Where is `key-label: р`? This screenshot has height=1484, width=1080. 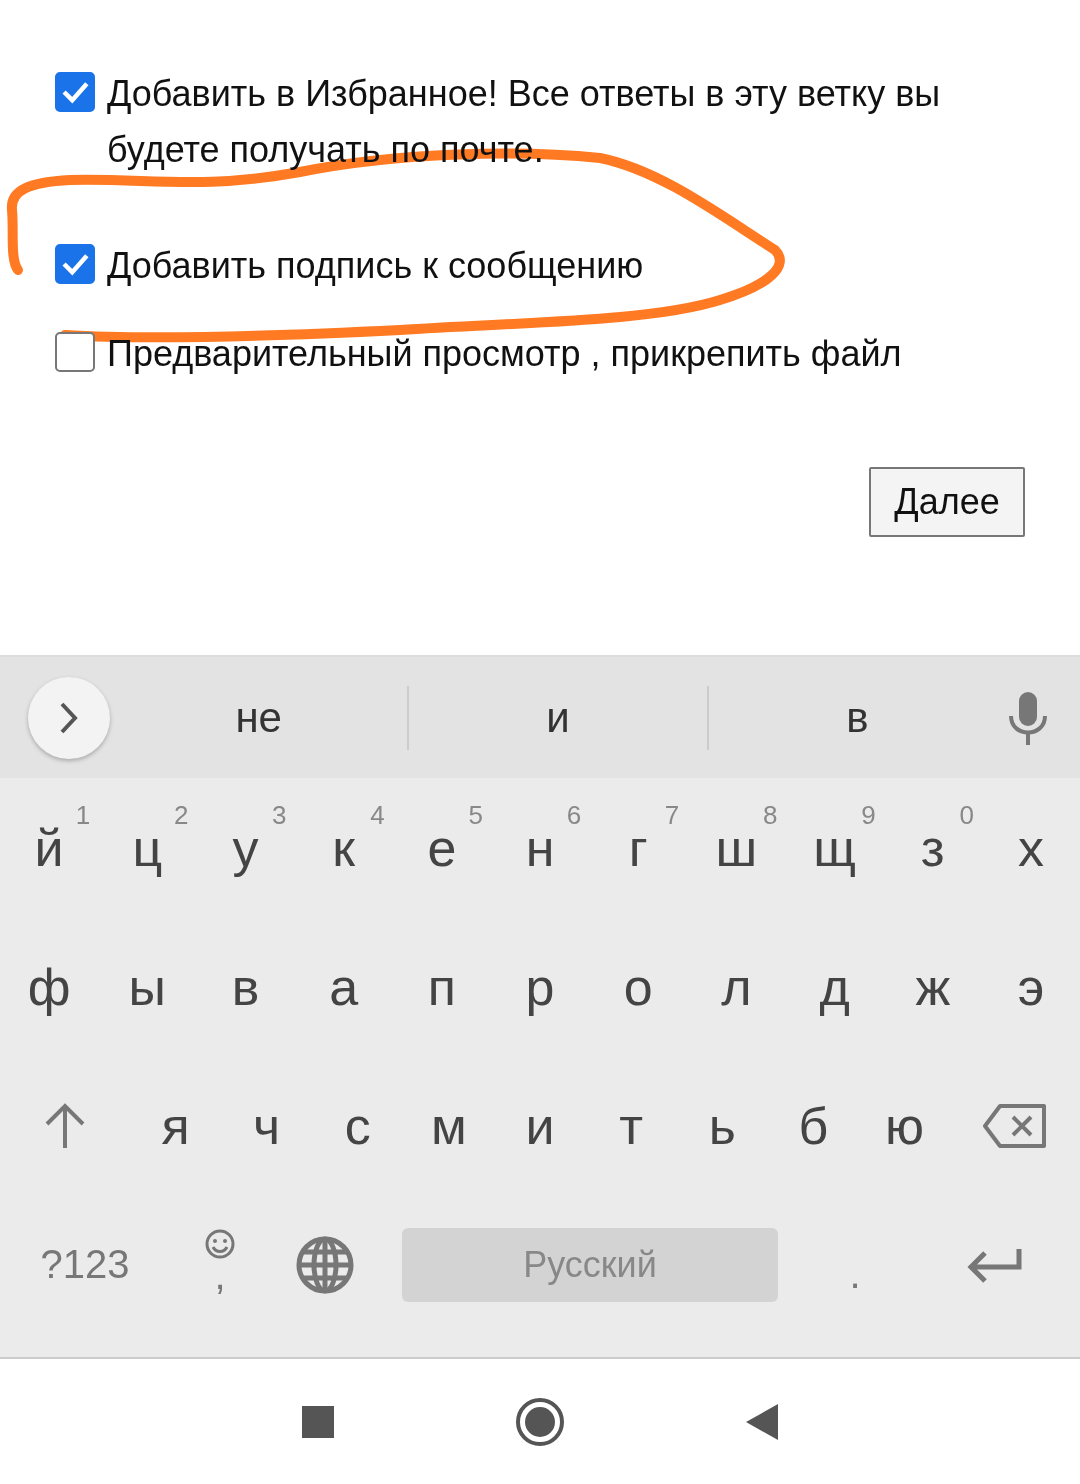 key-label: р is located at coordinates (540, 986).